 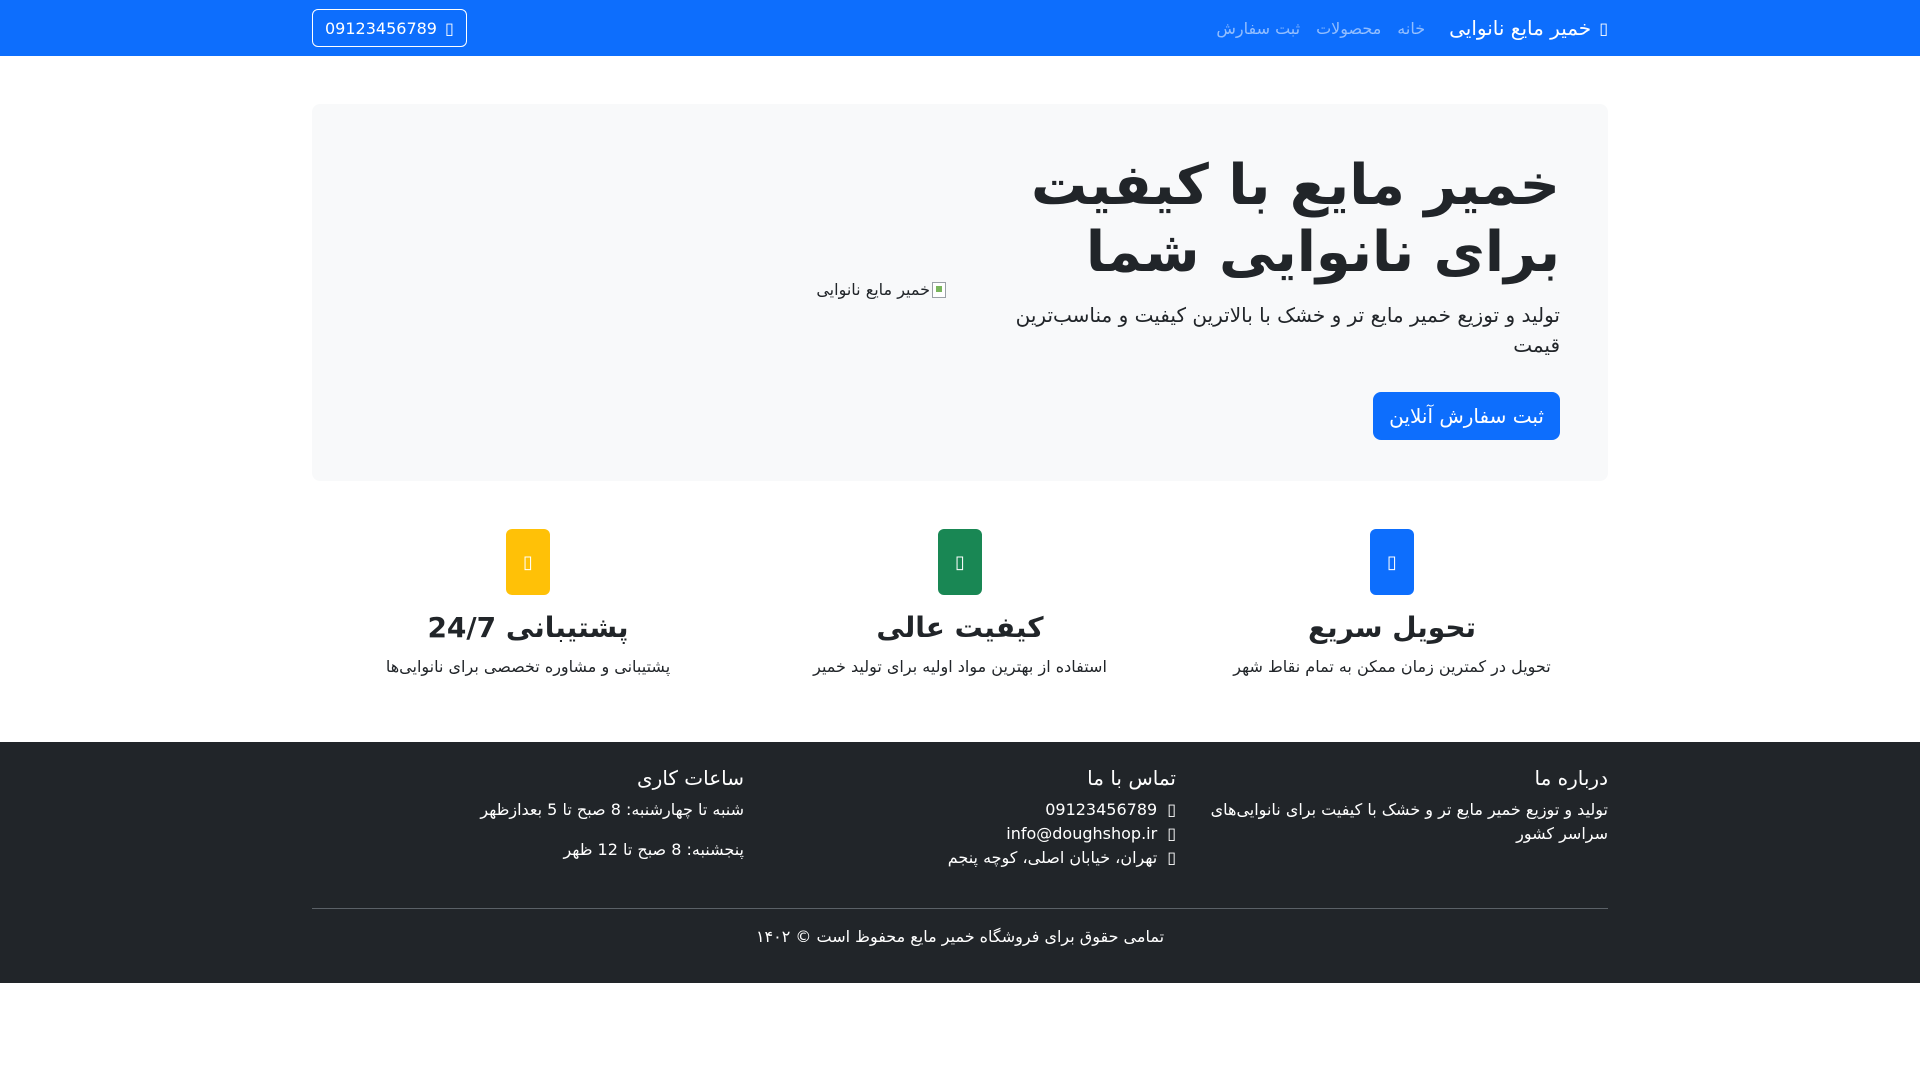 I want to click on feature-desc: پشتیبانی و مشاوره تخصصی برای نانوایی‌ها, so click(x=528, y=666).